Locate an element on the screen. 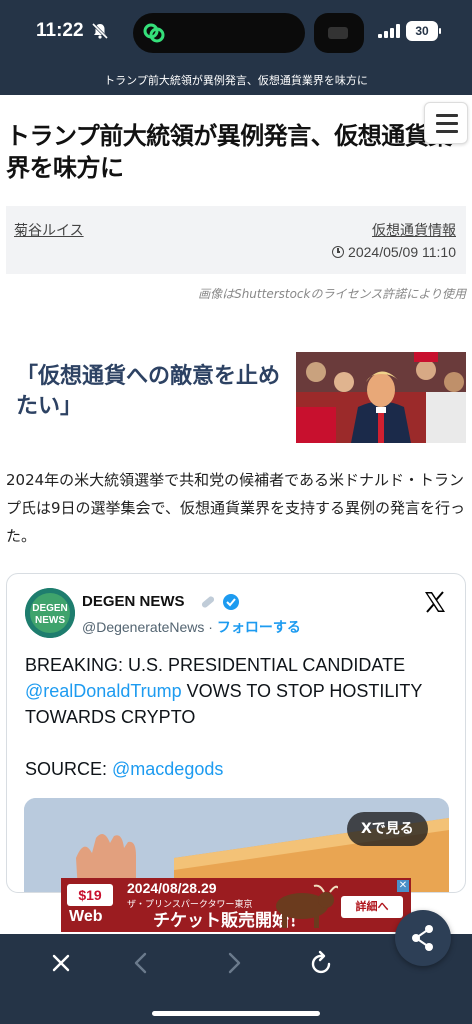  publish-date: 2024/05/09 11:10 is located at coordinates (394, 252).